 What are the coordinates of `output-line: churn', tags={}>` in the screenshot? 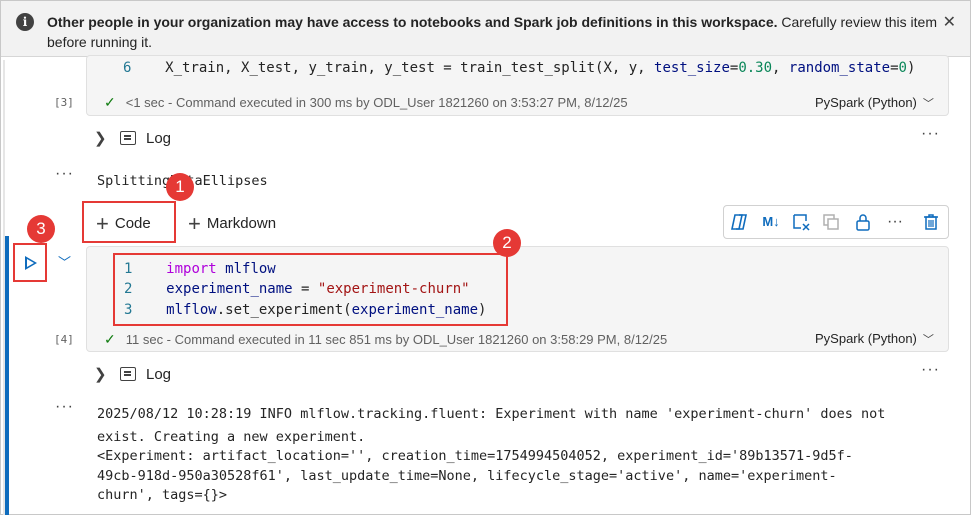 It's located at (162, 495).